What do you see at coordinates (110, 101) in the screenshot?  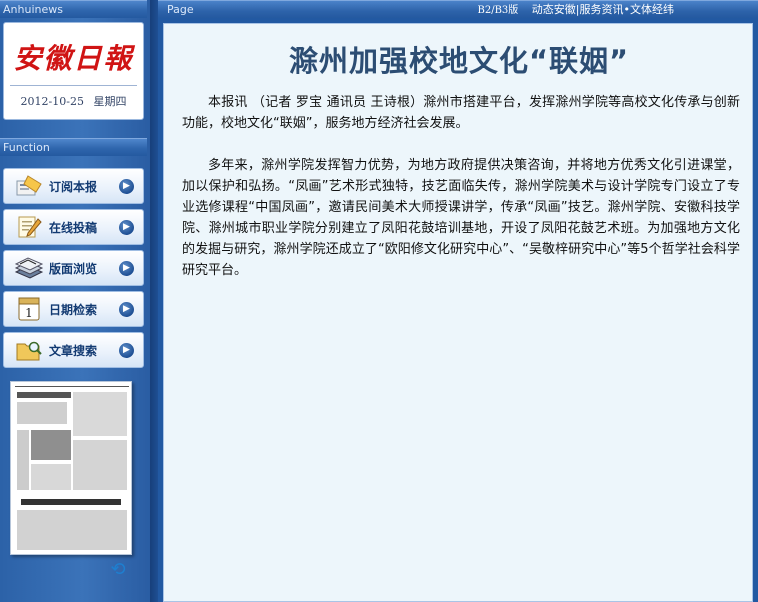 I see `issue-weekday: 星期四` at bounding box center [110, 101].